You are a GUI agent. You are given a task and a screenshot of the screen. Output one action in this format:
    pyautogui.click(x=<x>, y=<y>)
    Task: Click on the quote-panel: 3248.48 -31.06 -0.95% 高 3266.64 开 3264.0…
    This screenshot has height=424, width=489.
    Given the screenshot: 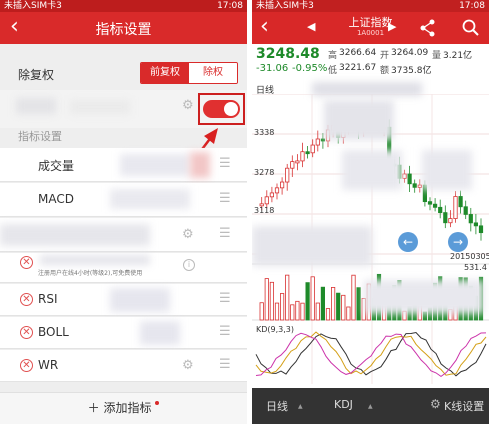 What is the action you would take?
    pyautogui.click(x=370, y=62)
    